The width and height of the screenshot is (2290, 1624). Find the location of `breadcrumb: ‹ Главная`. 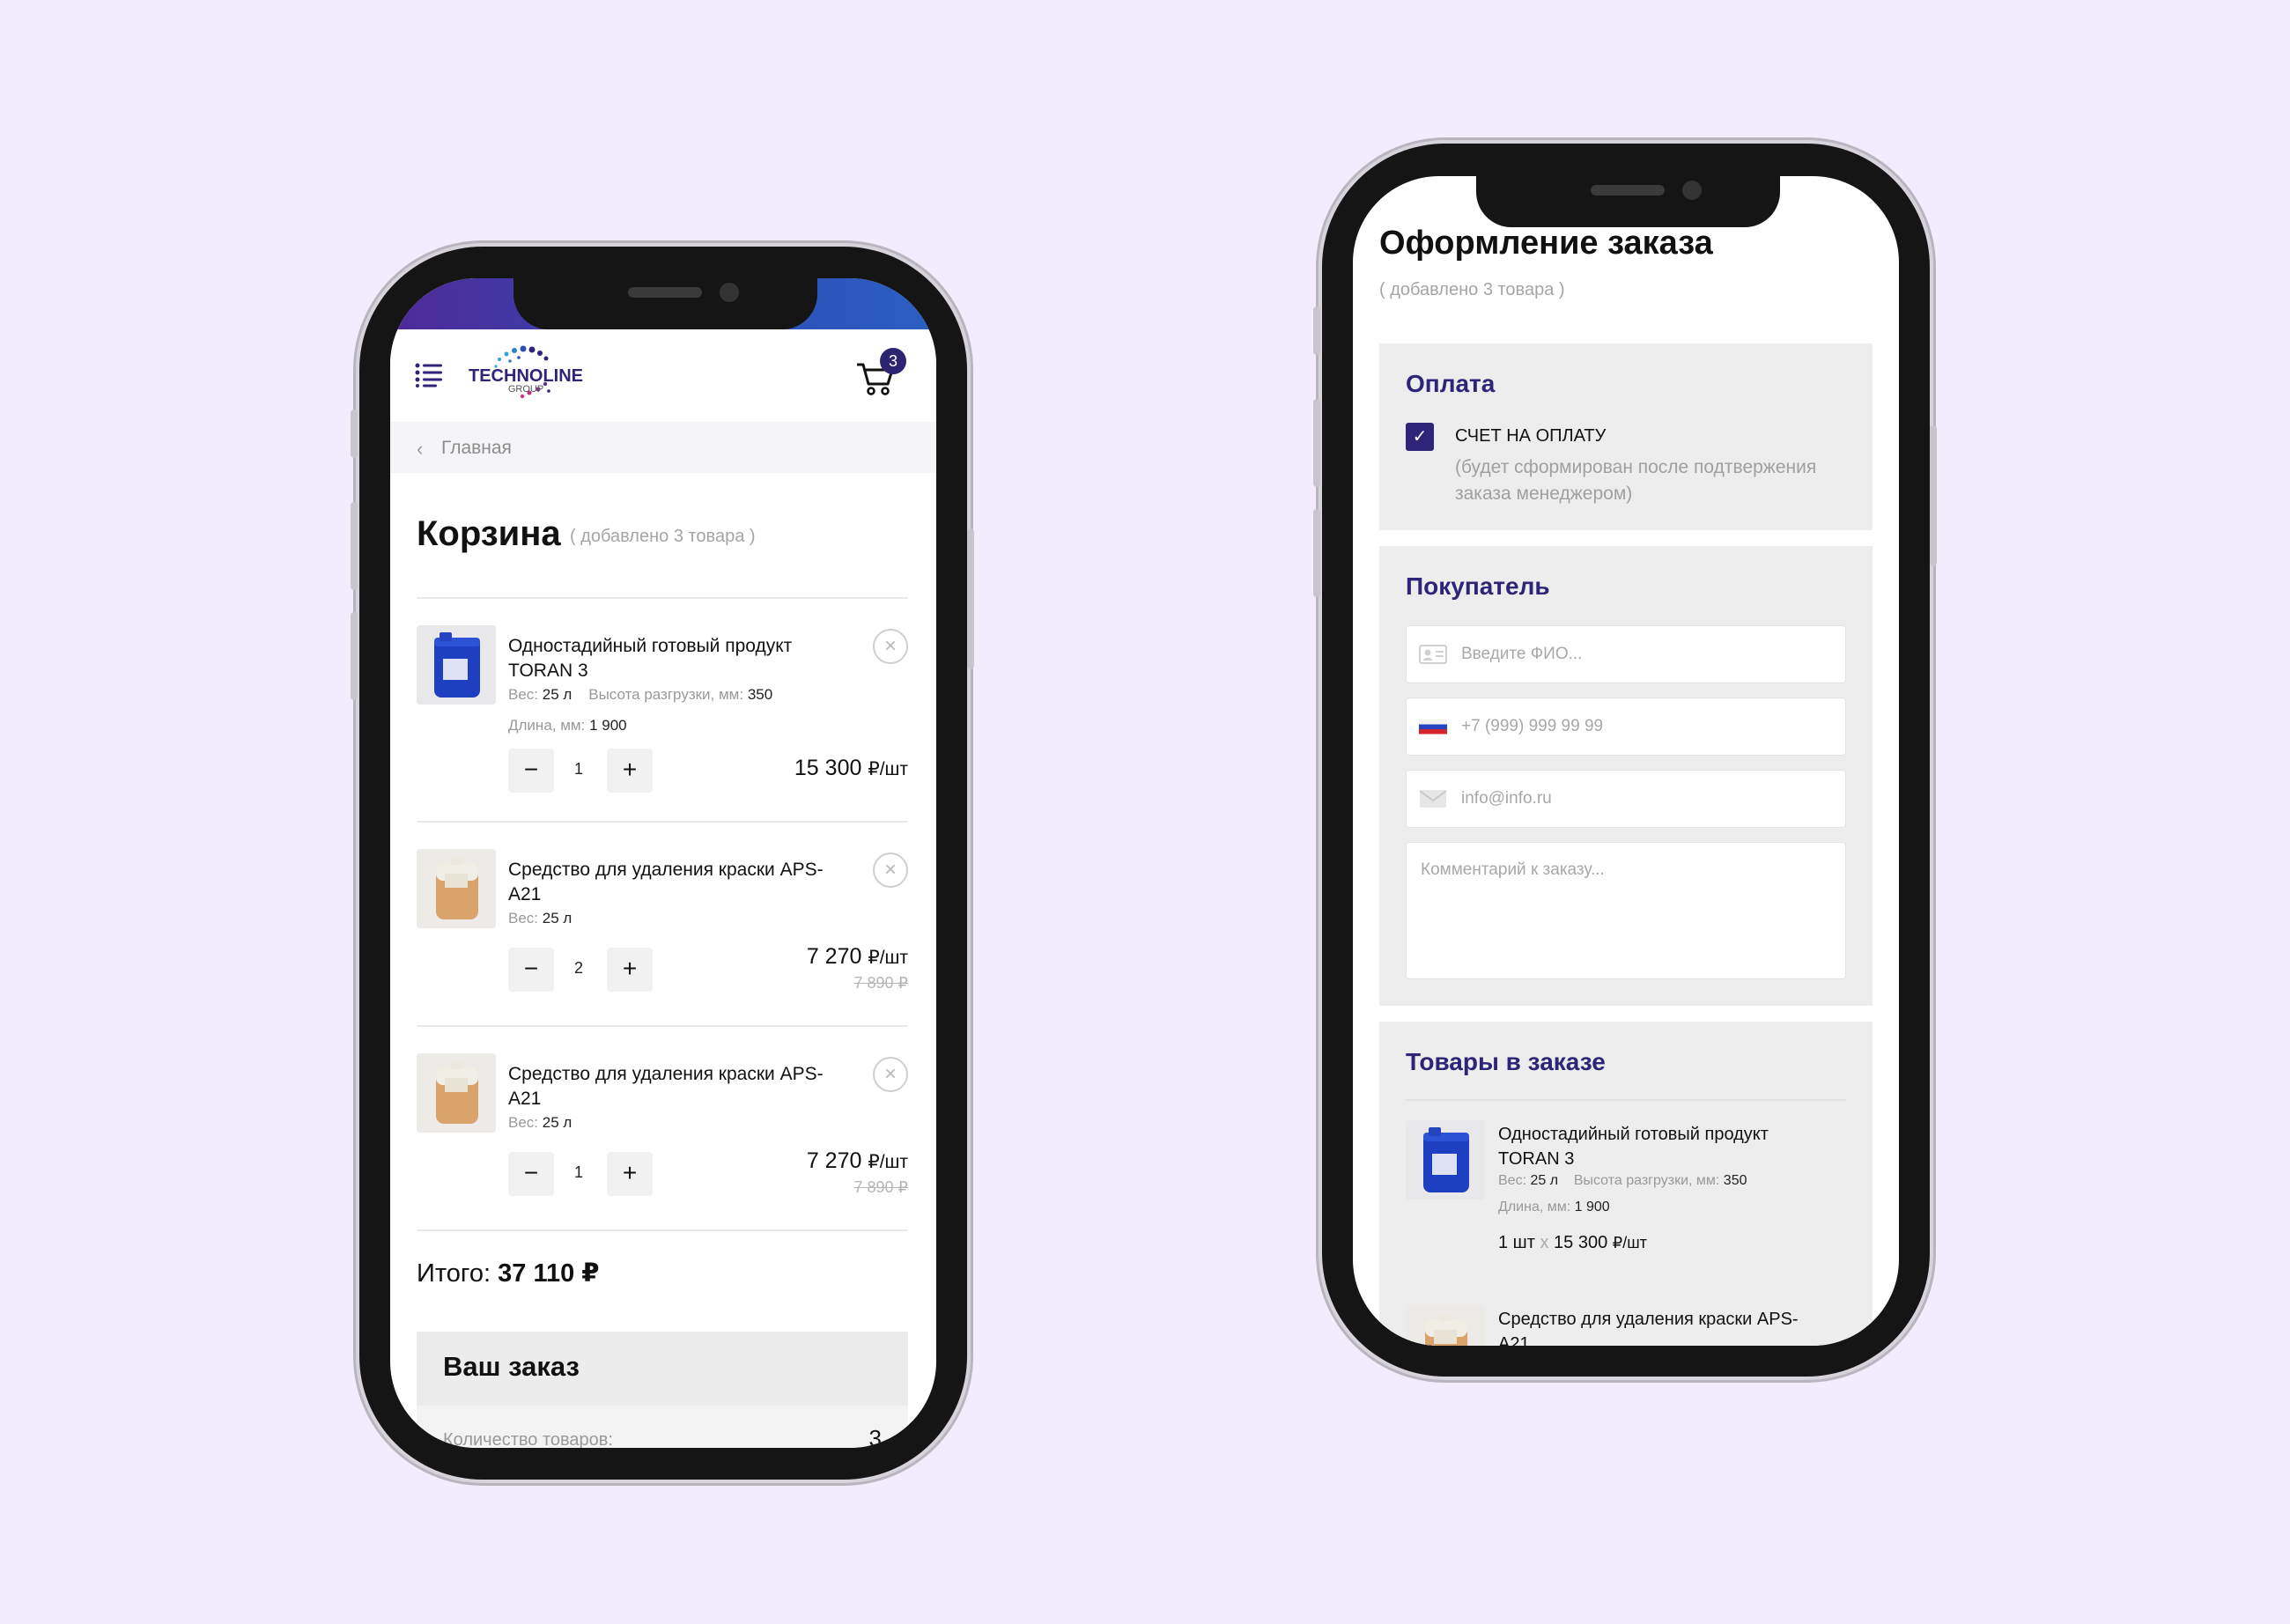

breadcrumb: ‹ Главная is located at coordinates (663, 447).